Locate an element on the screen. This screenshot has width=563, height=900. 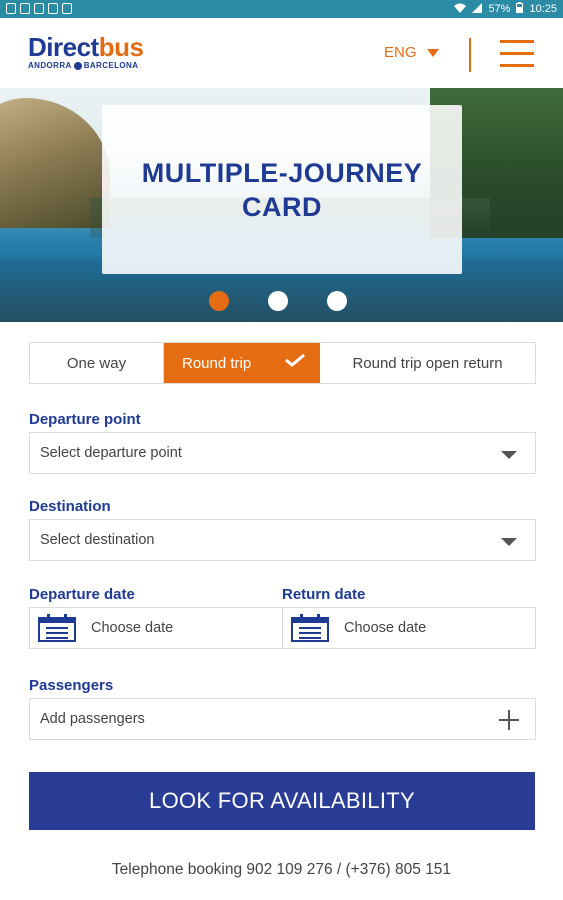
departure-point-label: Departure point is located at coordinates (85, 419).